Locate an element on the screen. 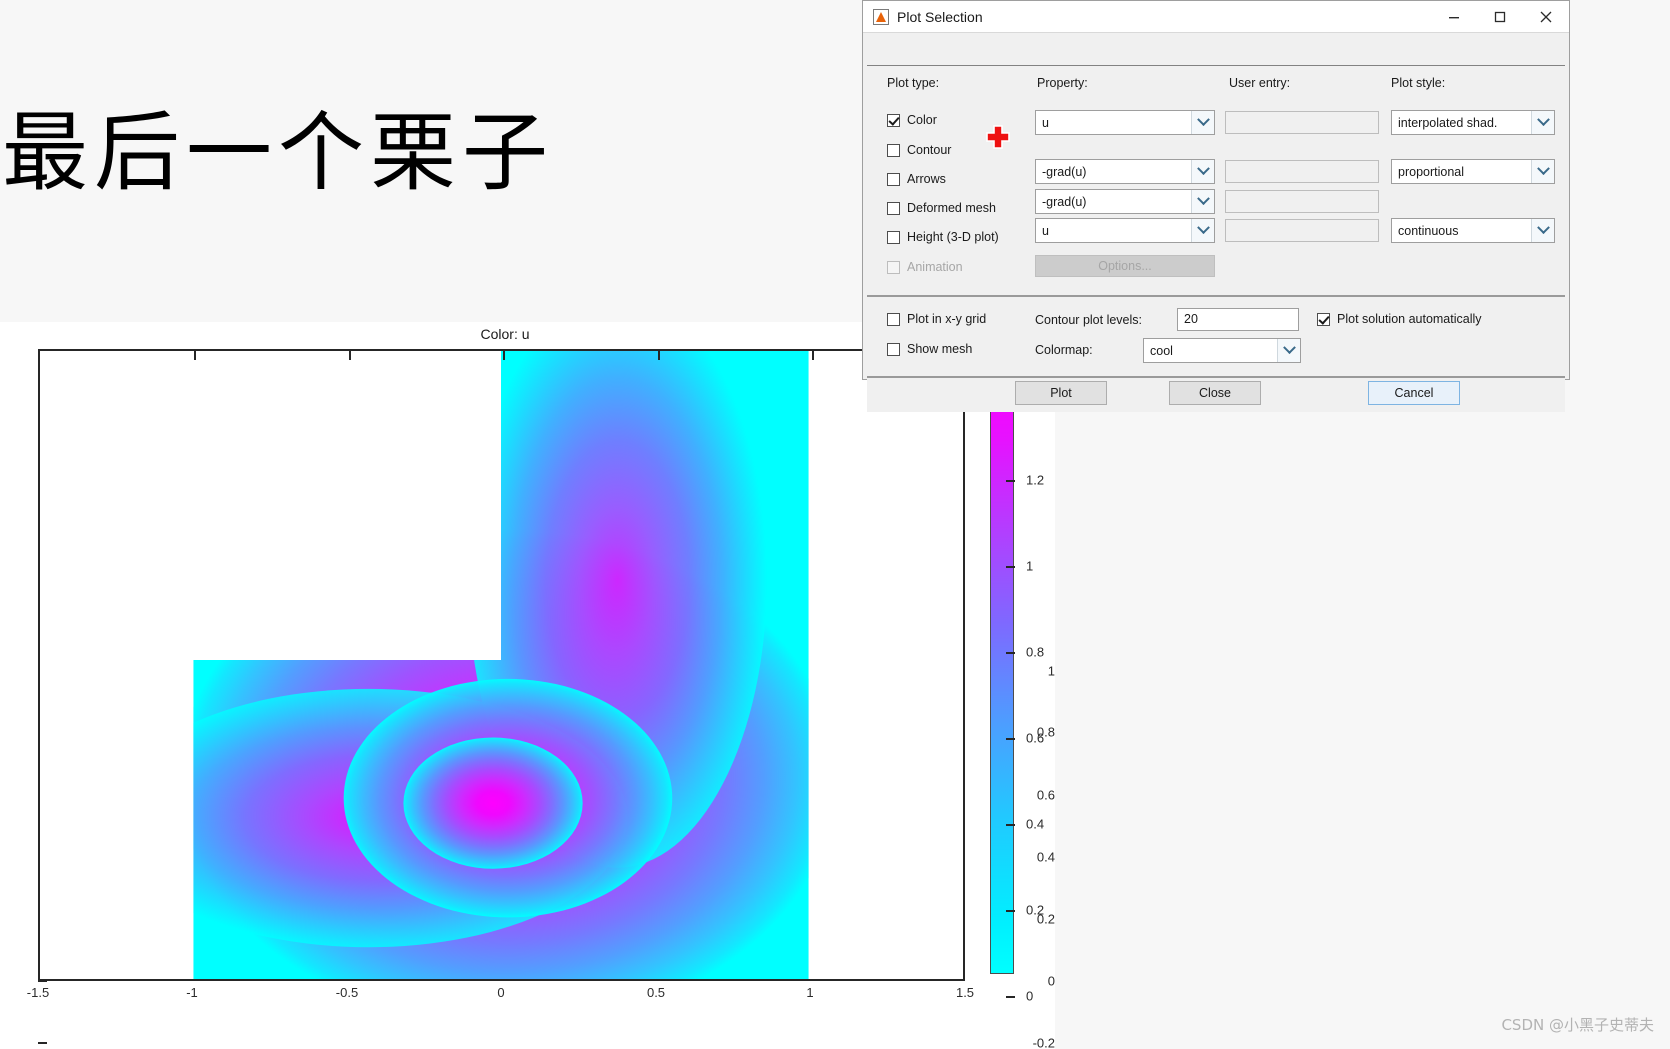 The width and height of the screenshot is (1670, 1049). dialog-titlebar: Plot Selection is located at coordinates (1216, 17).